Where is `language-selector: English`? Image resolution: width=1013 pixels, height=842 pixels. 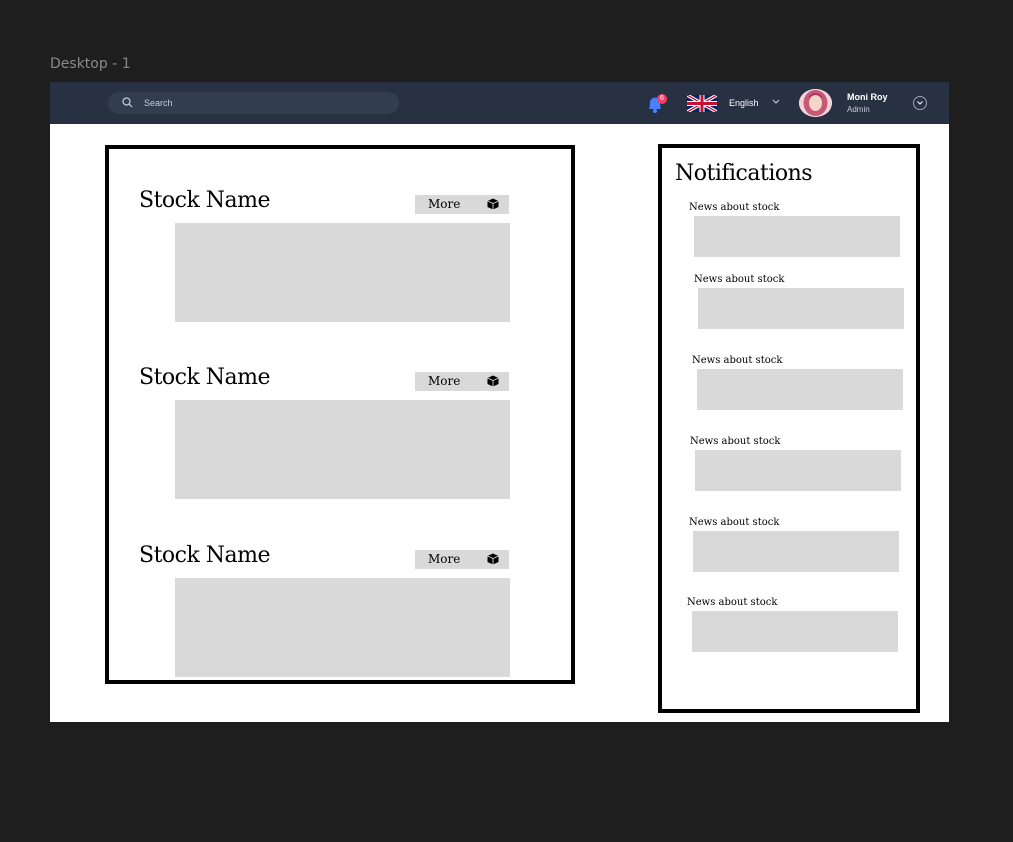 language-selector: English is located at coordinates (744, 103).